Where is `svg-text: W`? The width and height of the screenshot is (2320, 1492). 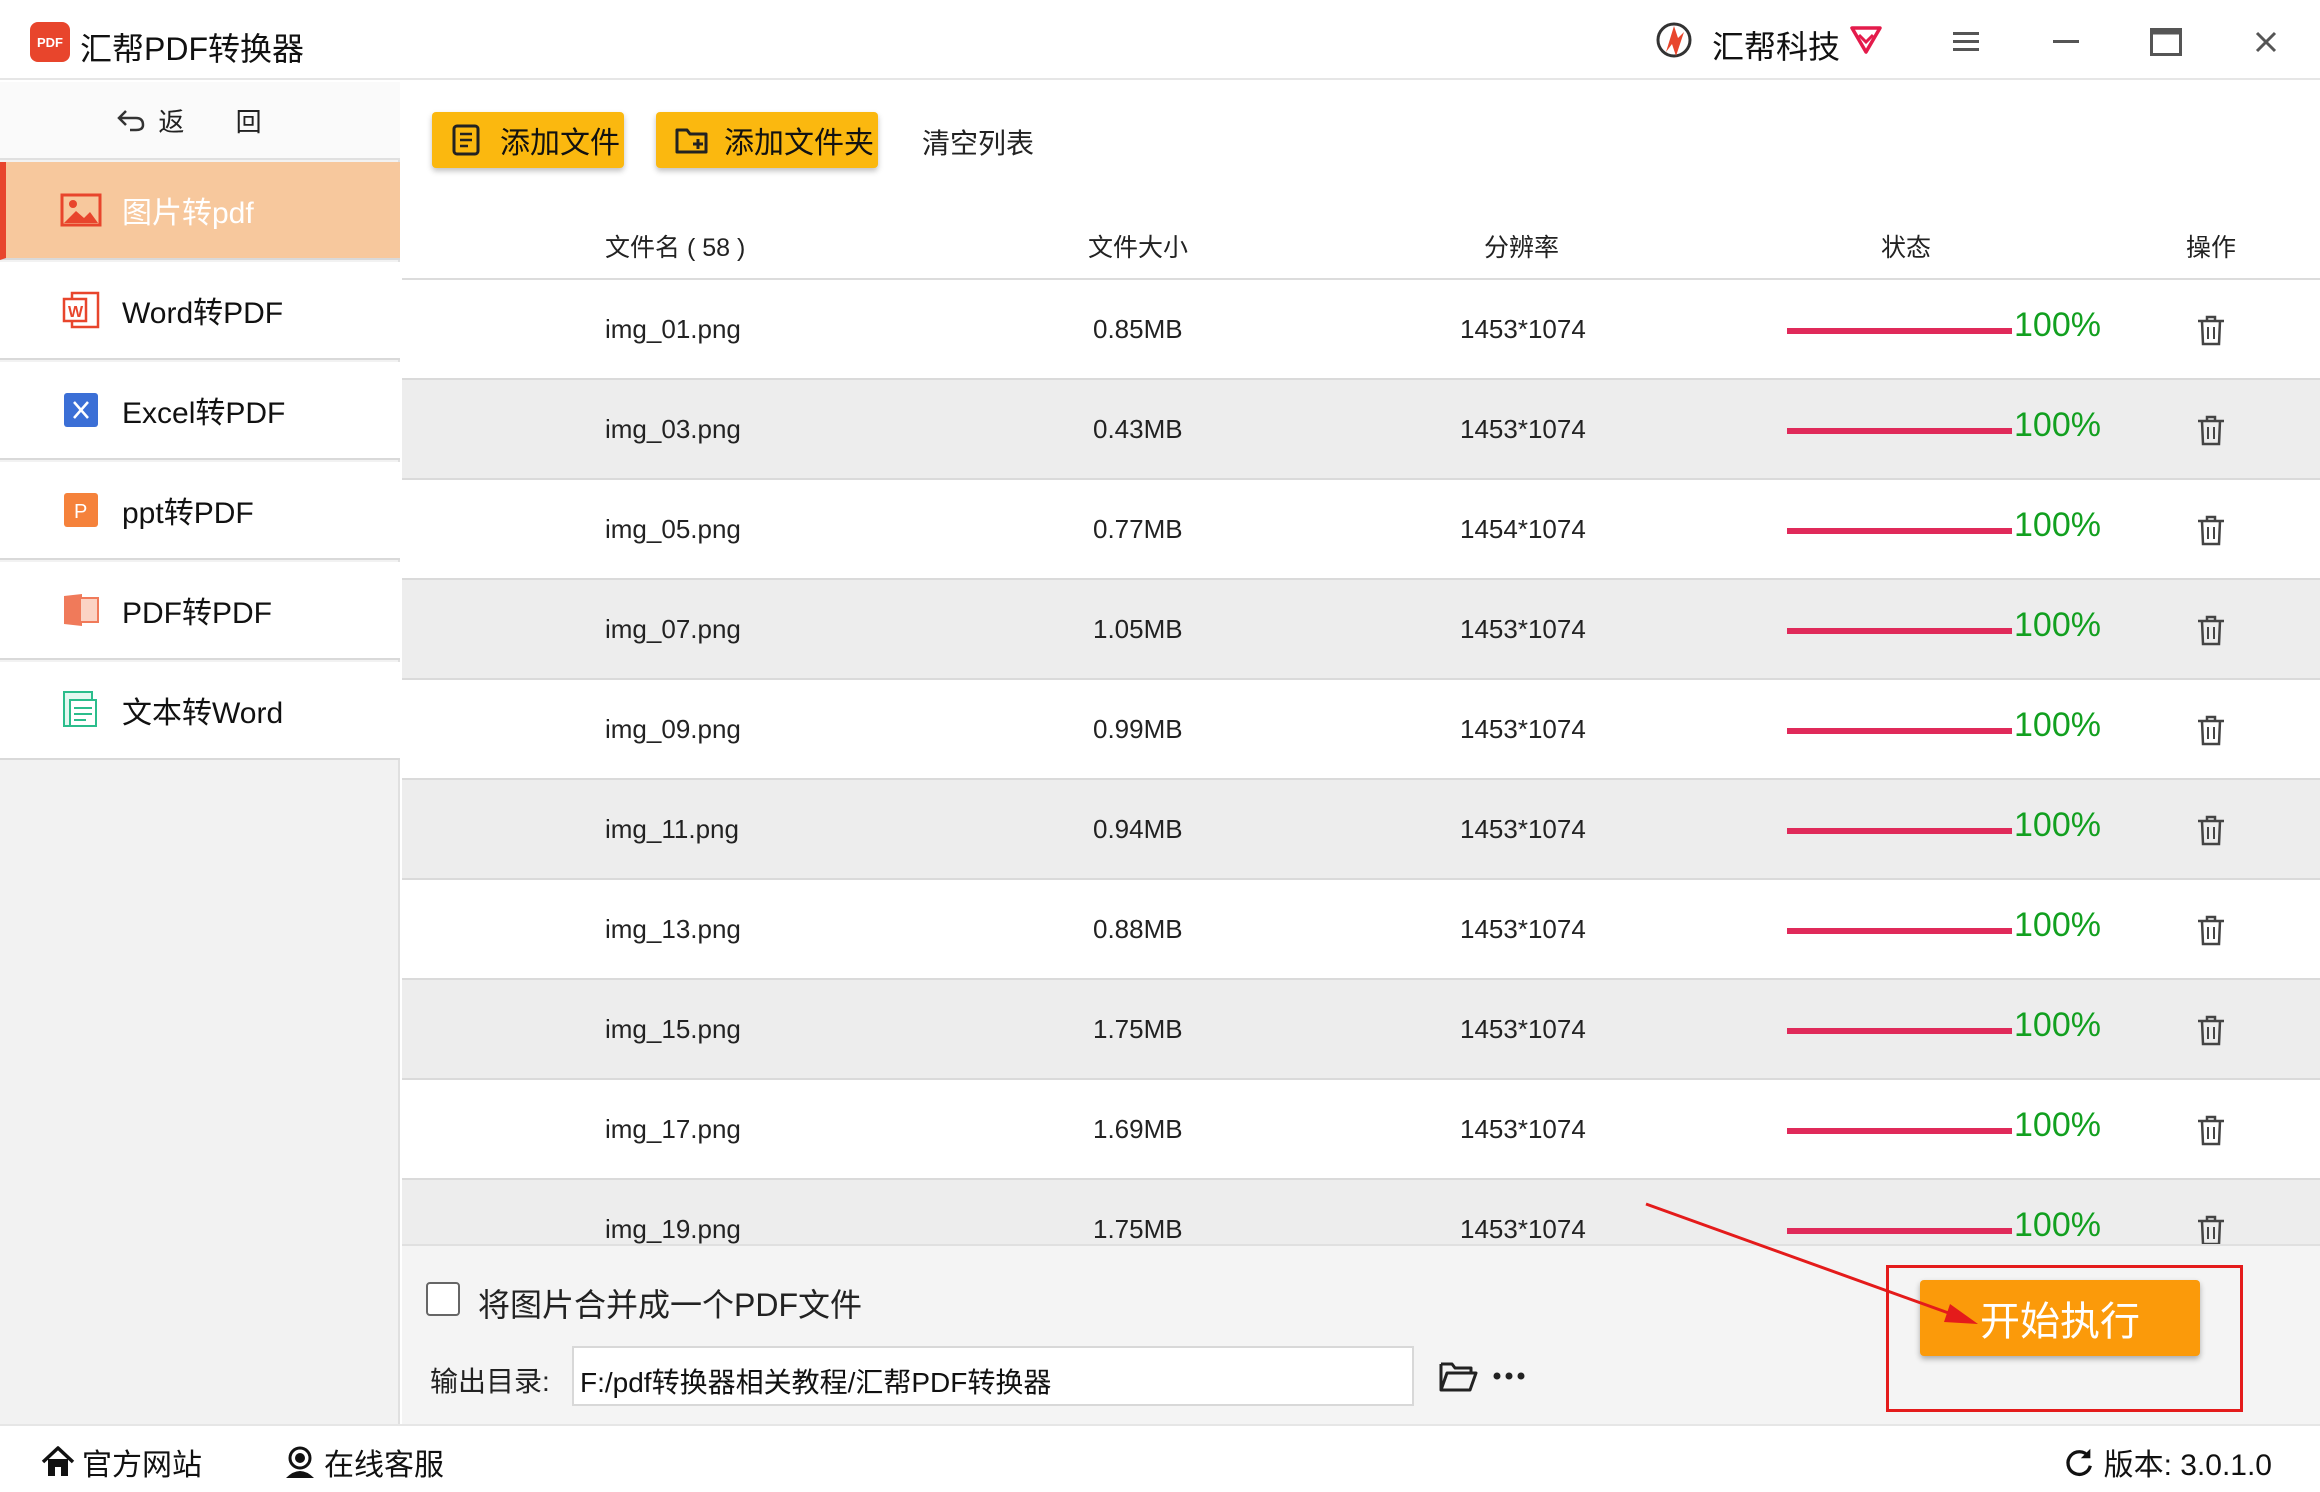 svg-text: W is located at coordinates (76, 312).